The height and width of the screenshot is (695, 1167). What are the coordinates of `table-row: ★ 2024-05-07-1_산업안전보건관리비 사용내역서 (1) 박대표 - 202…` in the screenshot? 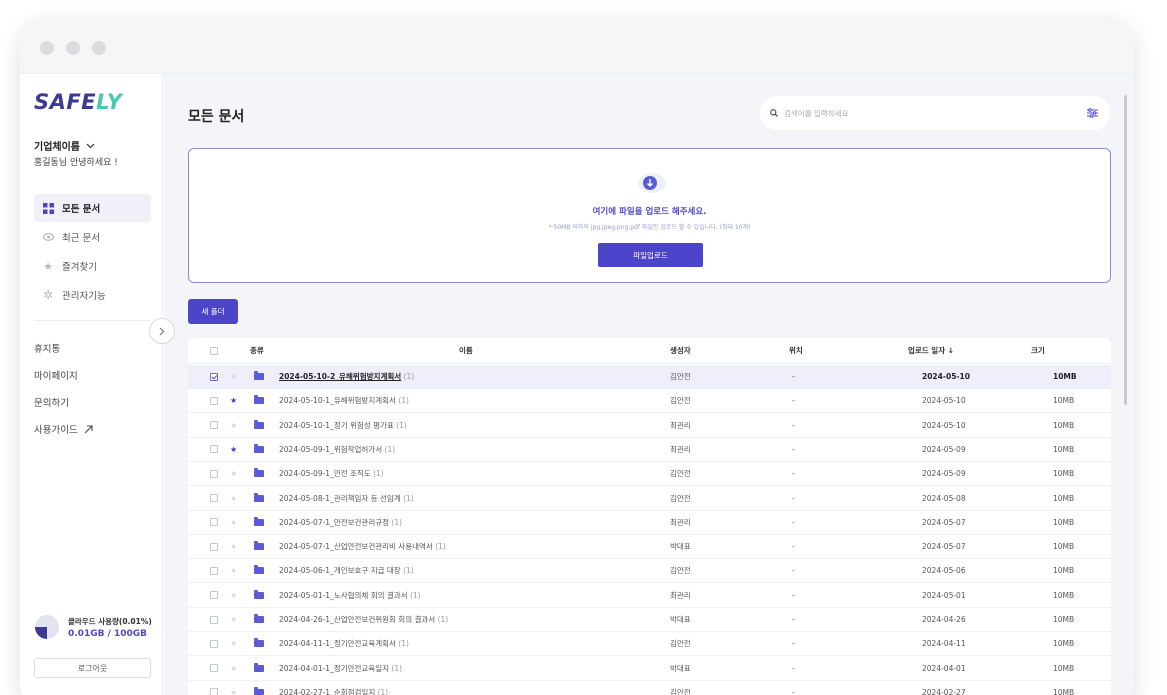 It's located at (649, 547).